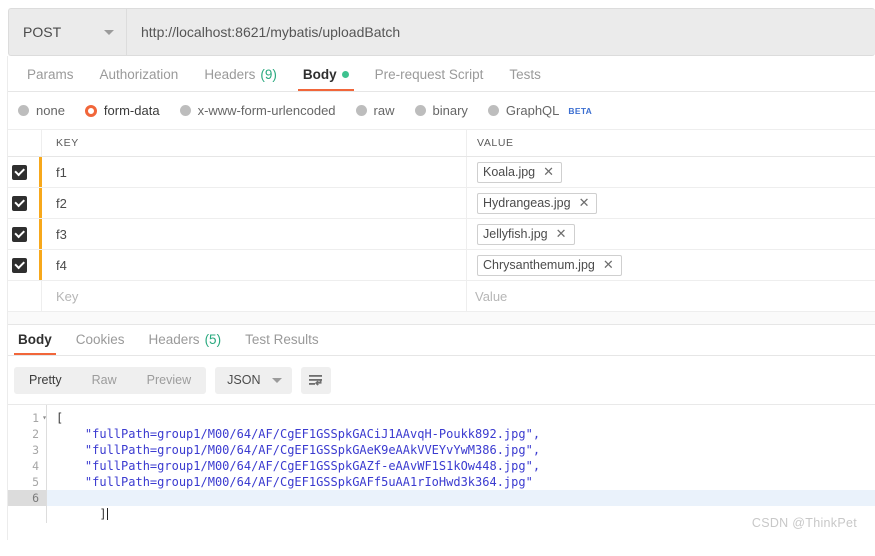 Image resolution: width=875 pixels, height=556 pixels. I want to click on code-text: ], so click(103, 514).